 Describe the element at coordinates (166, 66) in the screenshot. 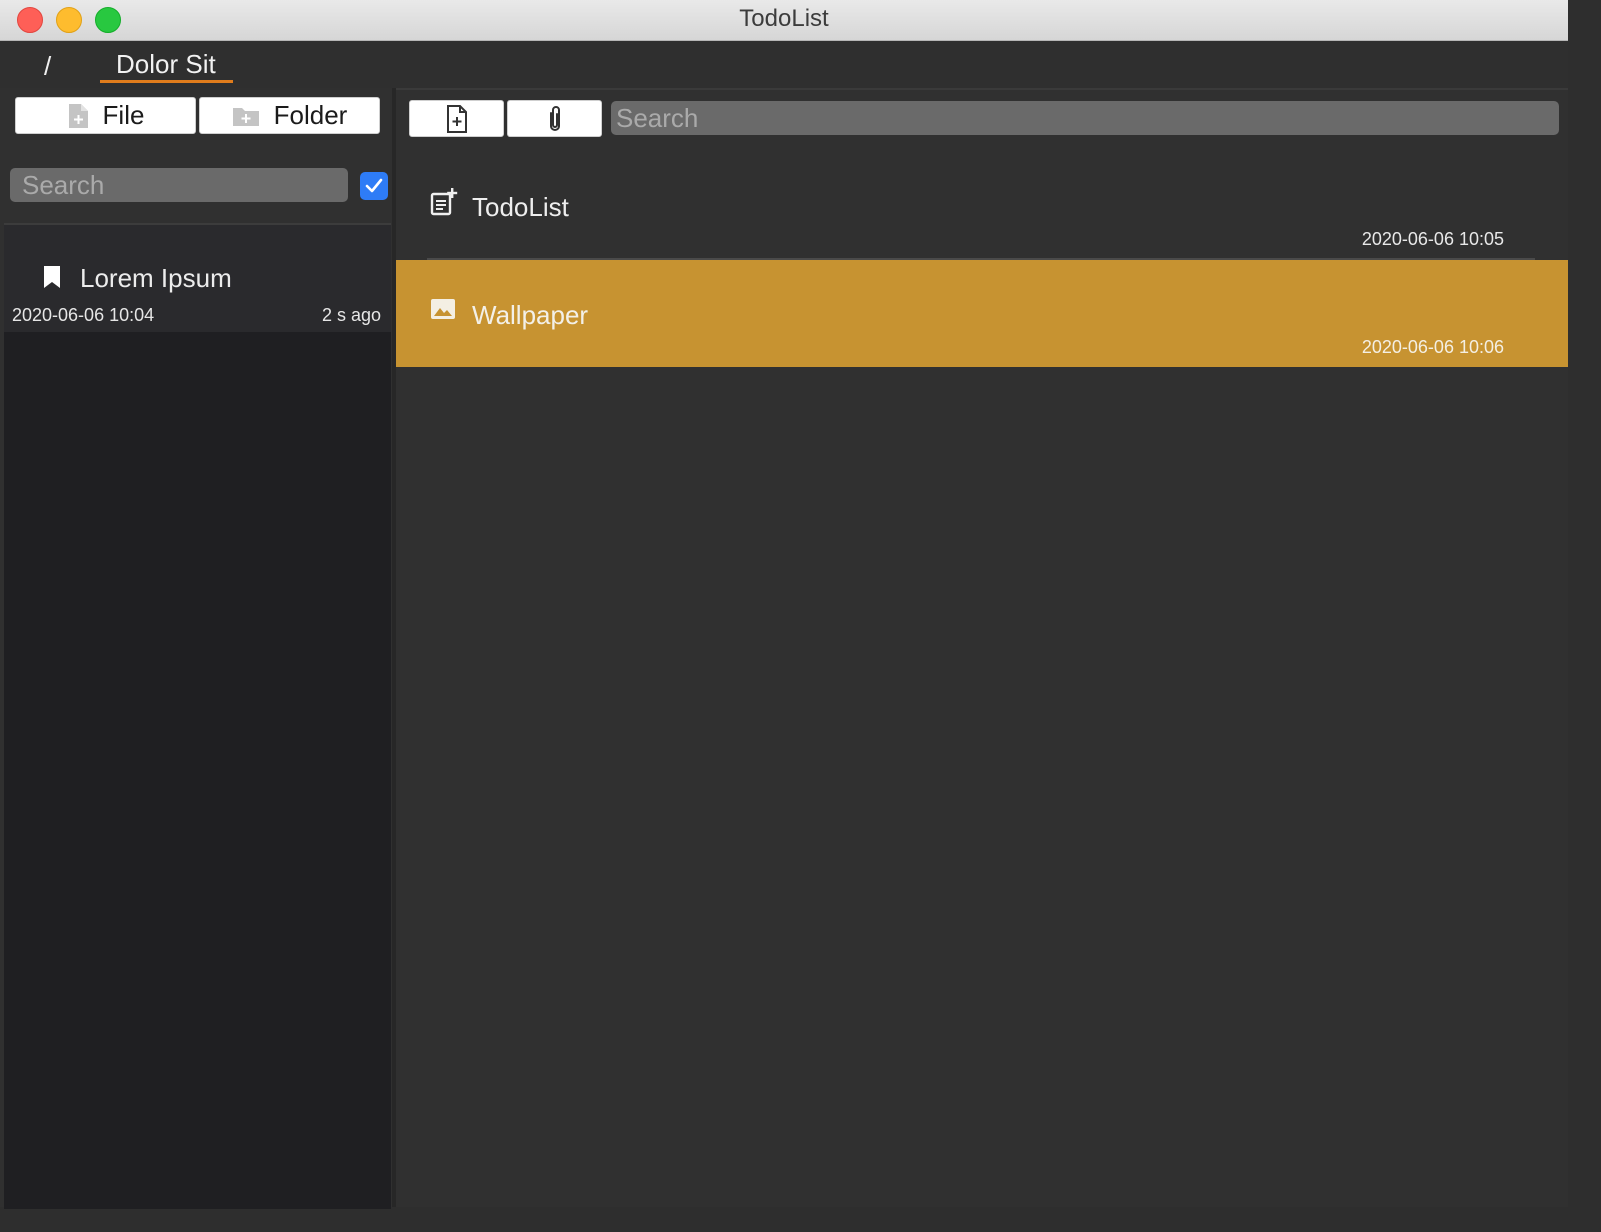

I see `breadcrumb-current: Dolor Sit` at that location.